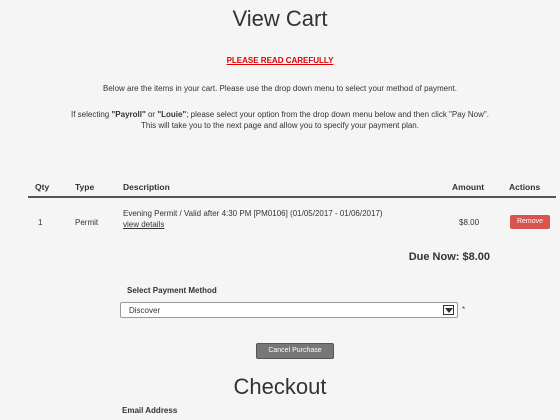 This screenshot has width=560, height=420. I want to click on column-header-type: Type, so click(85, 187).